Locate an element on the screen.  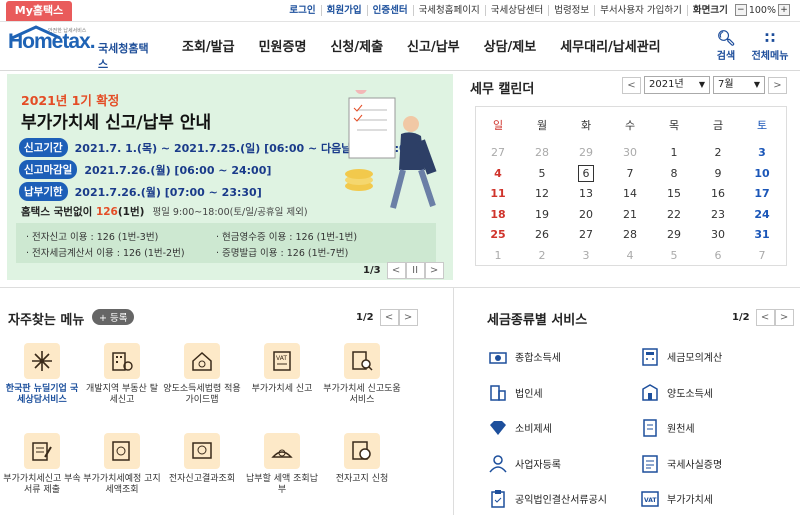
banner-prev-button: < is located at coordinates (396, 270).